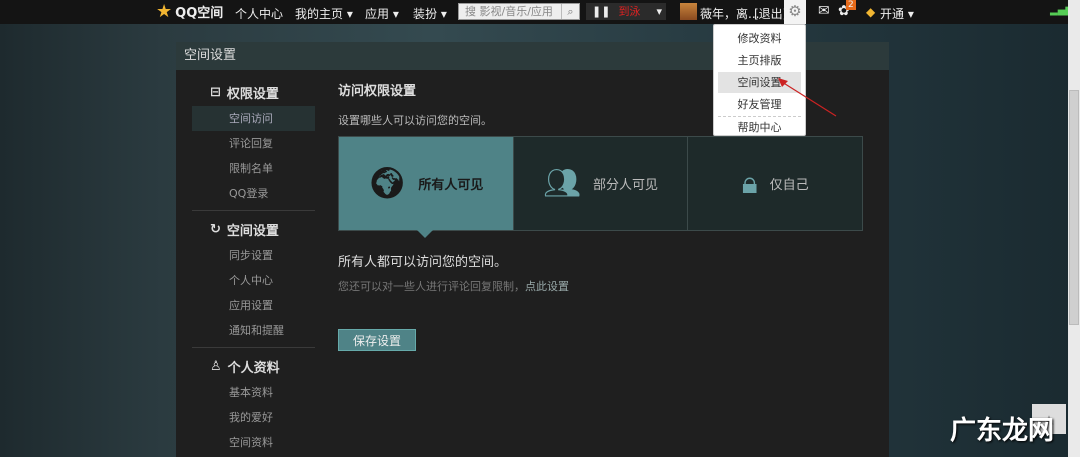  I want to click on option-everyone: 🌍︎ 所有人可见, so click(426, 187).